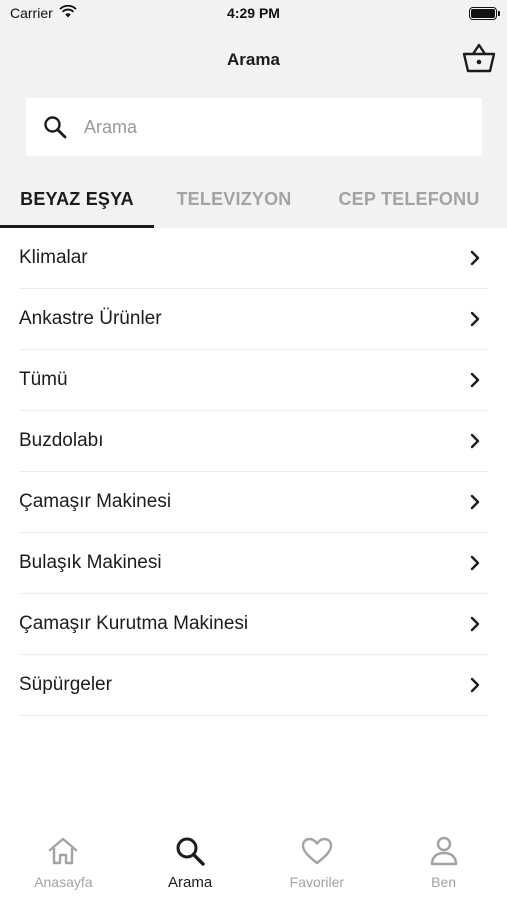  Describe the element at coordinates (317, 882) in the screenshot. I see `tabbar-label: Favoriler` at that location.